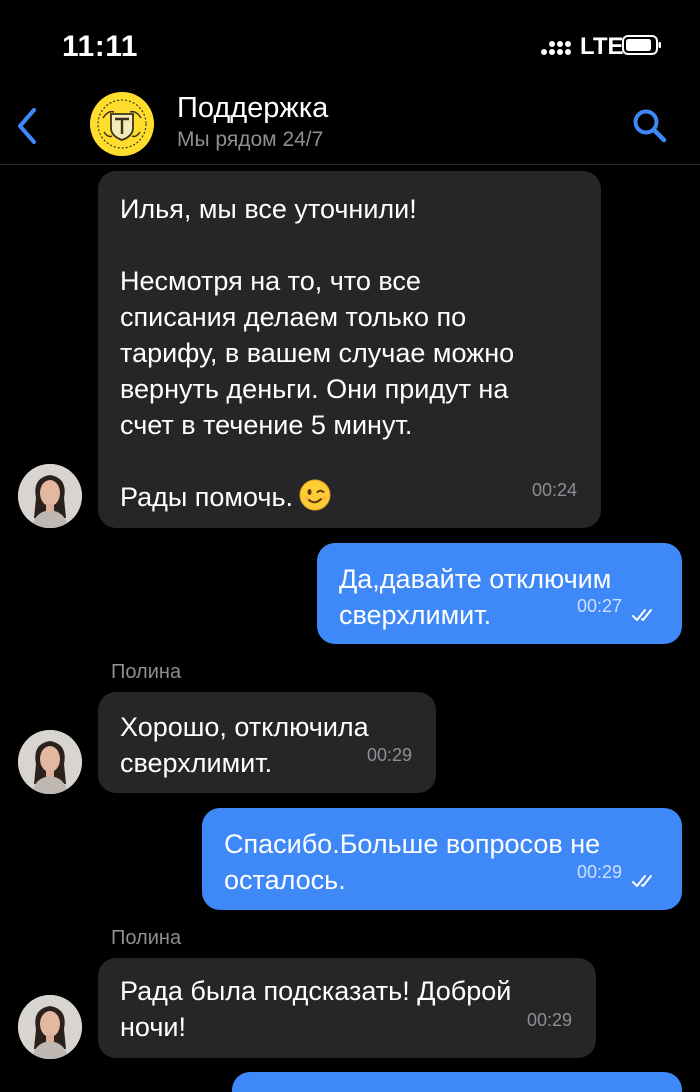 The image size is (700, 1092). I want to click on bank-logo-icon, so click(122, 124).